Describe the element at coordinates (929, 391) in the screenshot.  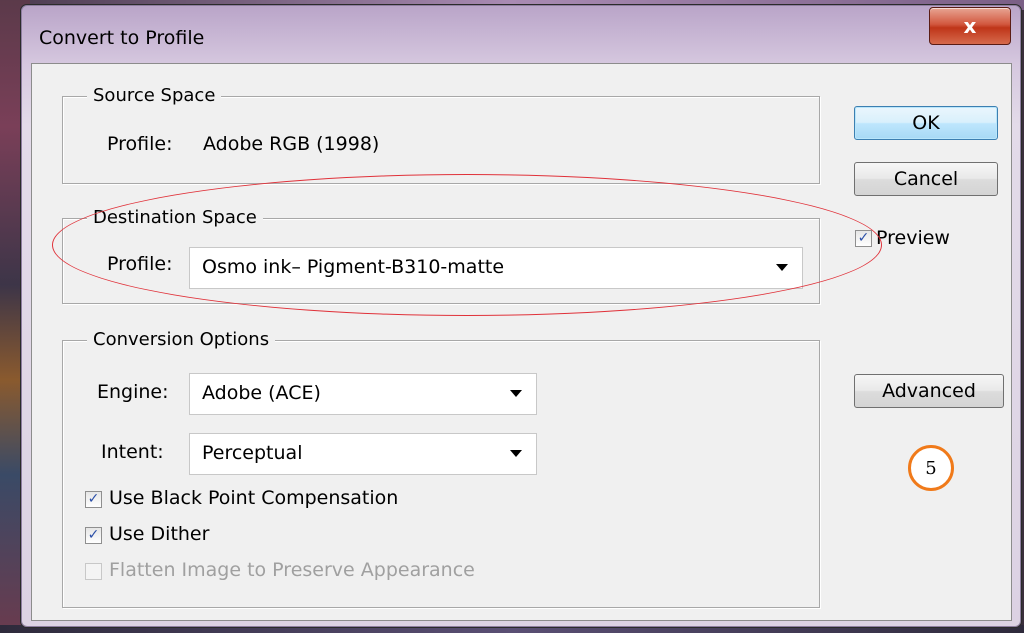
I see `advanced-button: Advanced` at that location.